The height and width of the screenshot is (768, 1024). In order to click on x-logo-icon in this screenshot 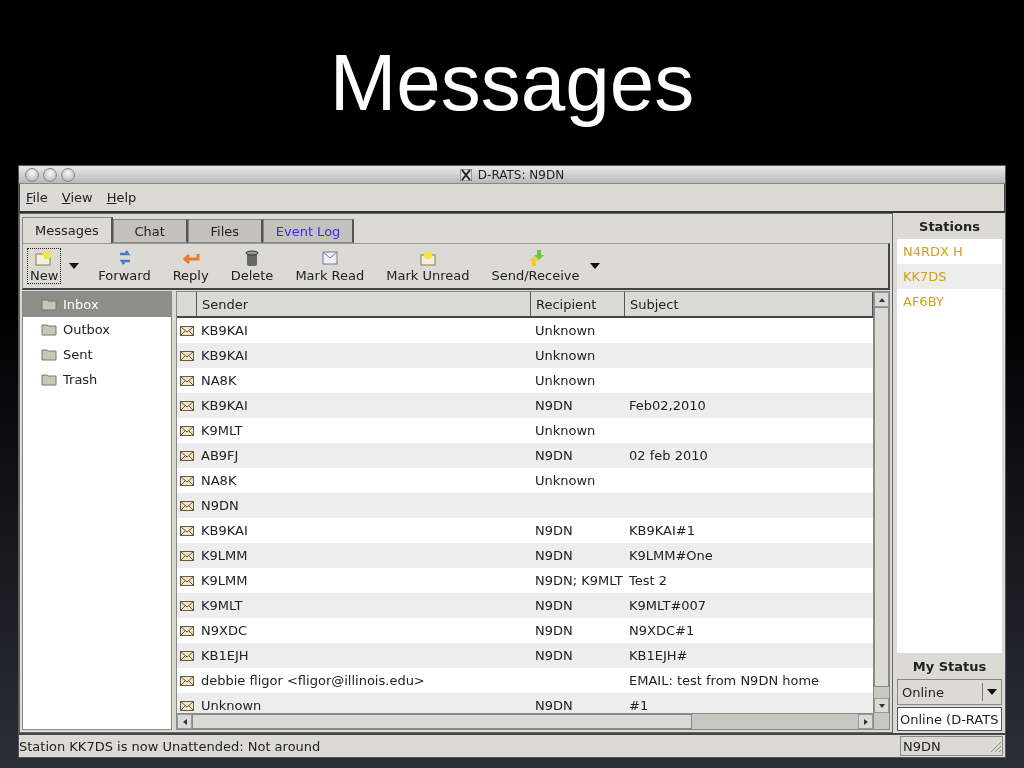, I will do `click(465, 174)`.